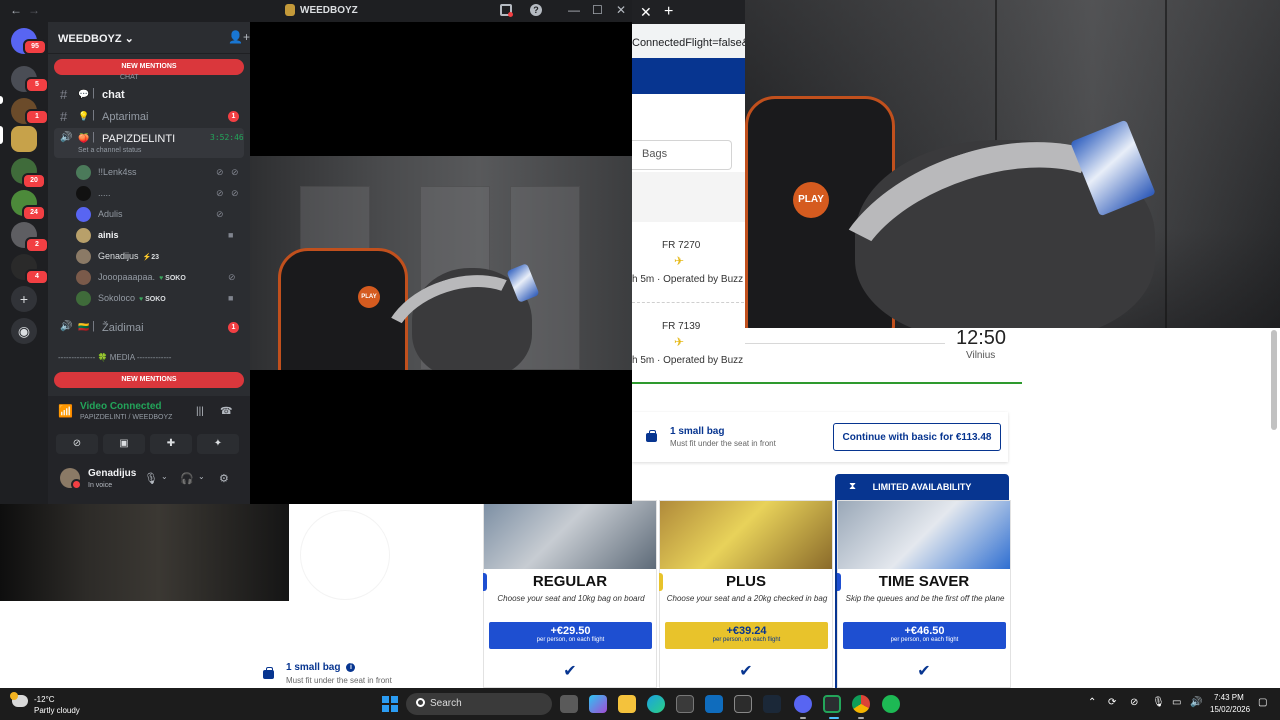 This screenshot has height=720, width=1280. What do you see at coordinates (171, 444) in the screenshot?
I see `activities-button: ✚` at bounding box center [171, 444].